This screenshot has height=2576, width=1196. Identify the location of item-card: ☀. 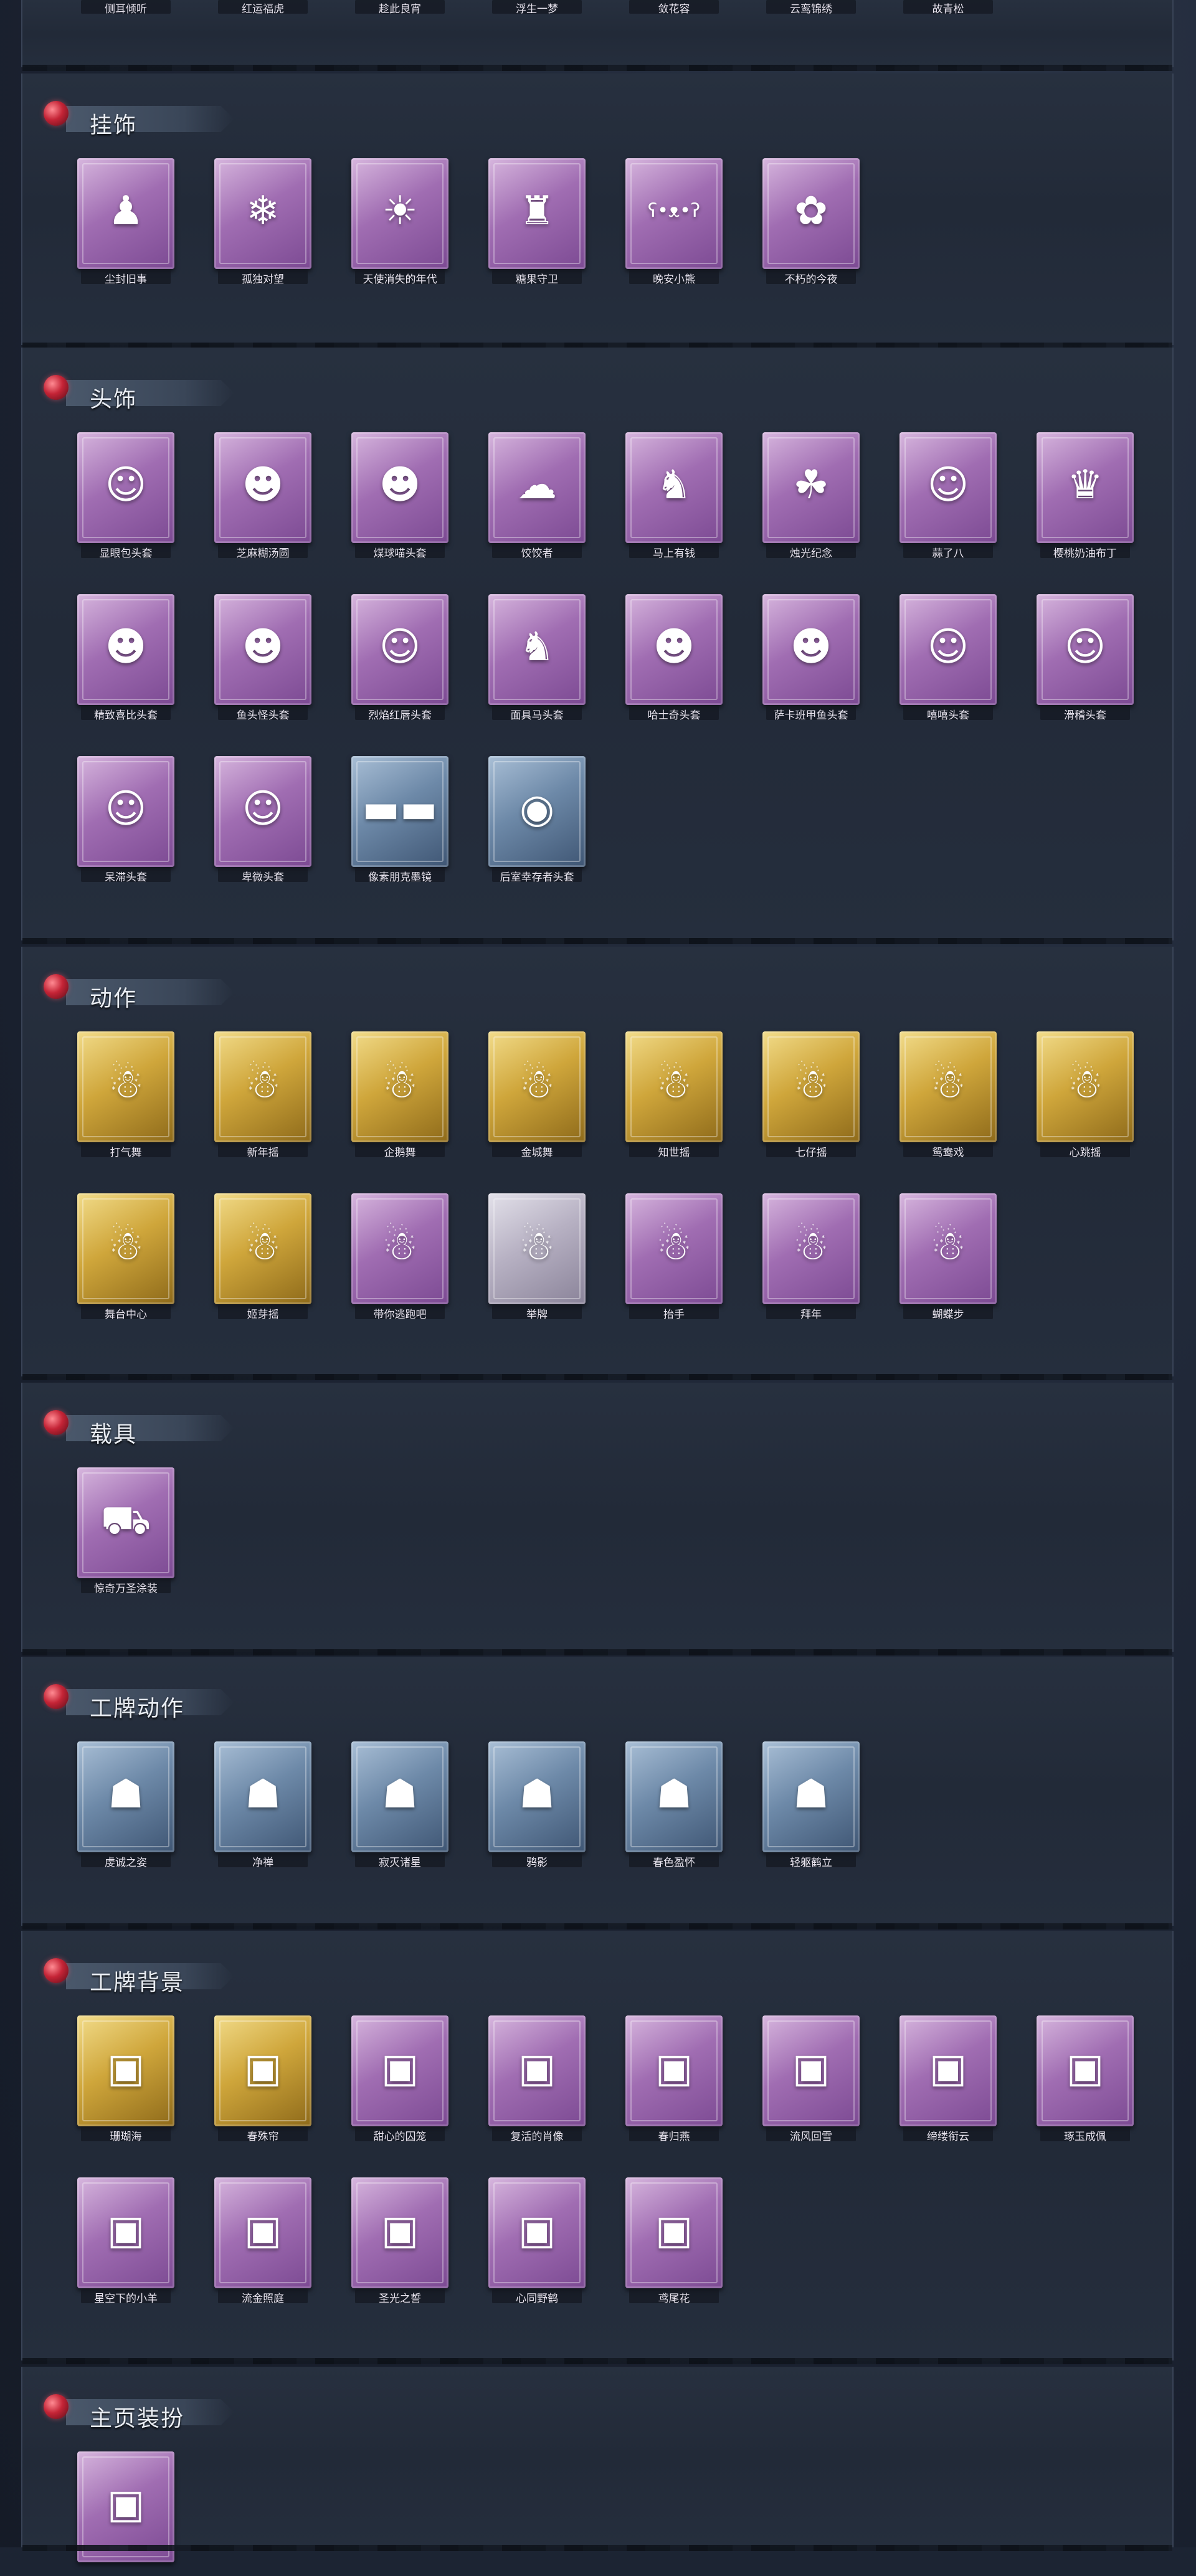
(399, 213).